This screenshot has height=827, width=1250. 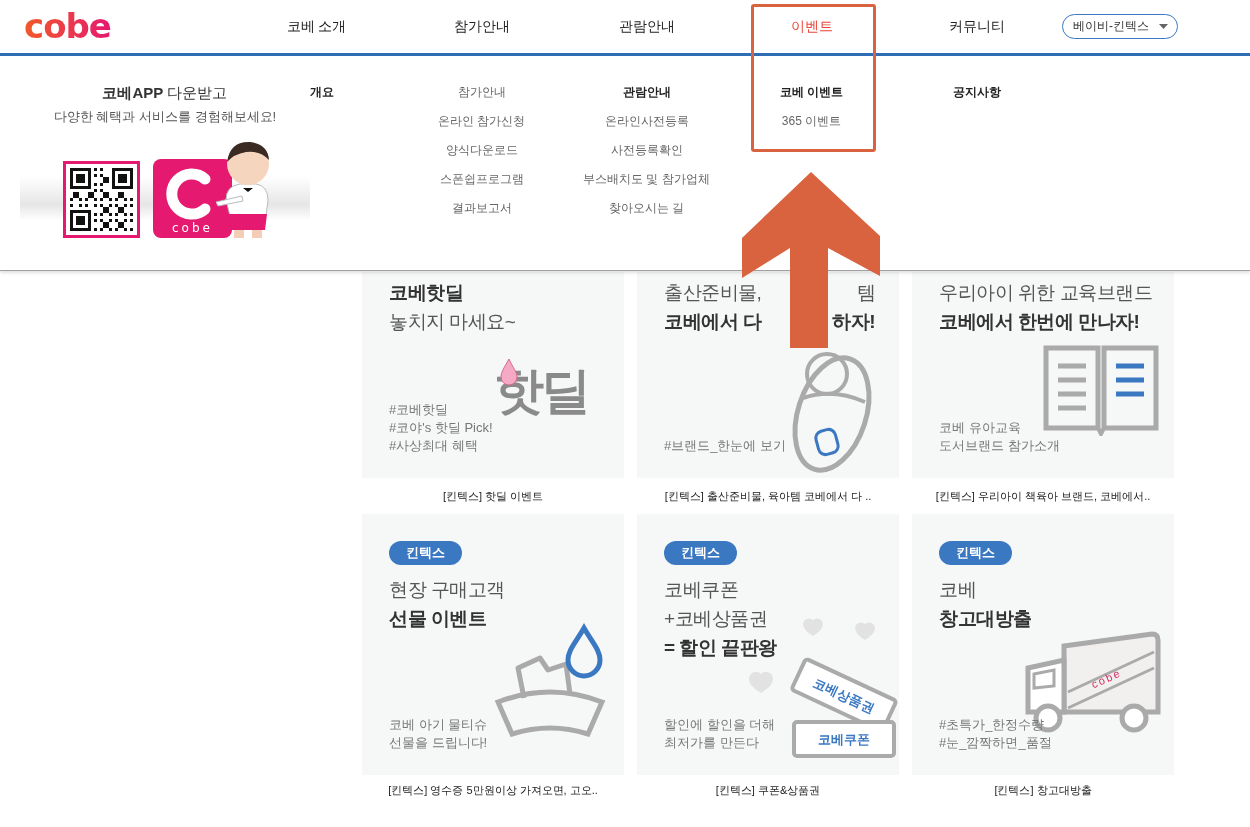 I want to click on menu-link: 온라인 참가신청, so click(x=481, y=121).